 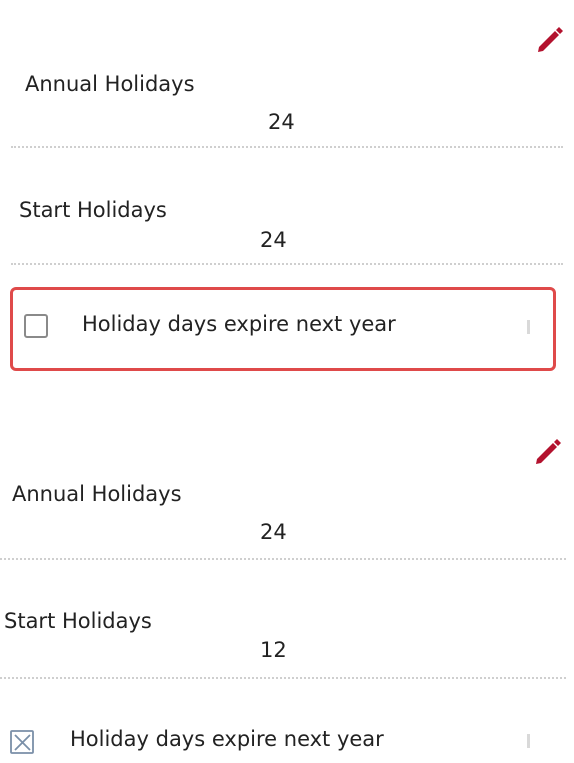 What do you see at coordinates (273, 650) in the screenshot?
I see `start-holidays-value: 12` at bounding box center [273, 650].